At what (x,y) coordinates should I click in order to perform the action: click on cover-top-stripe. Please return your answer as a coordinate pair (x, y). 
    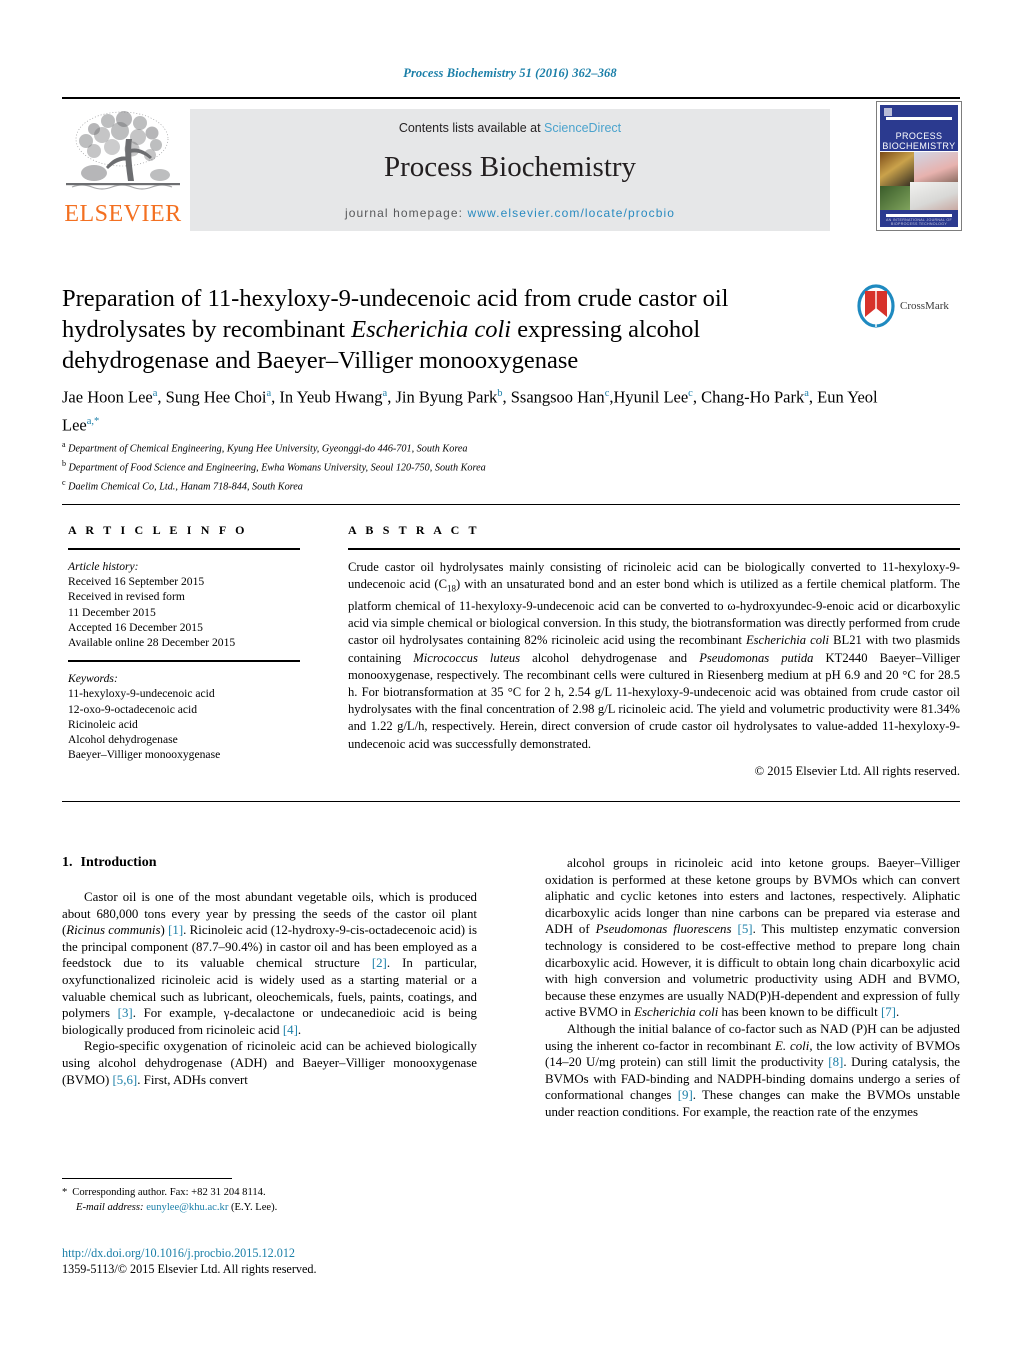
    Looking at the image, I should click on (919, 118).